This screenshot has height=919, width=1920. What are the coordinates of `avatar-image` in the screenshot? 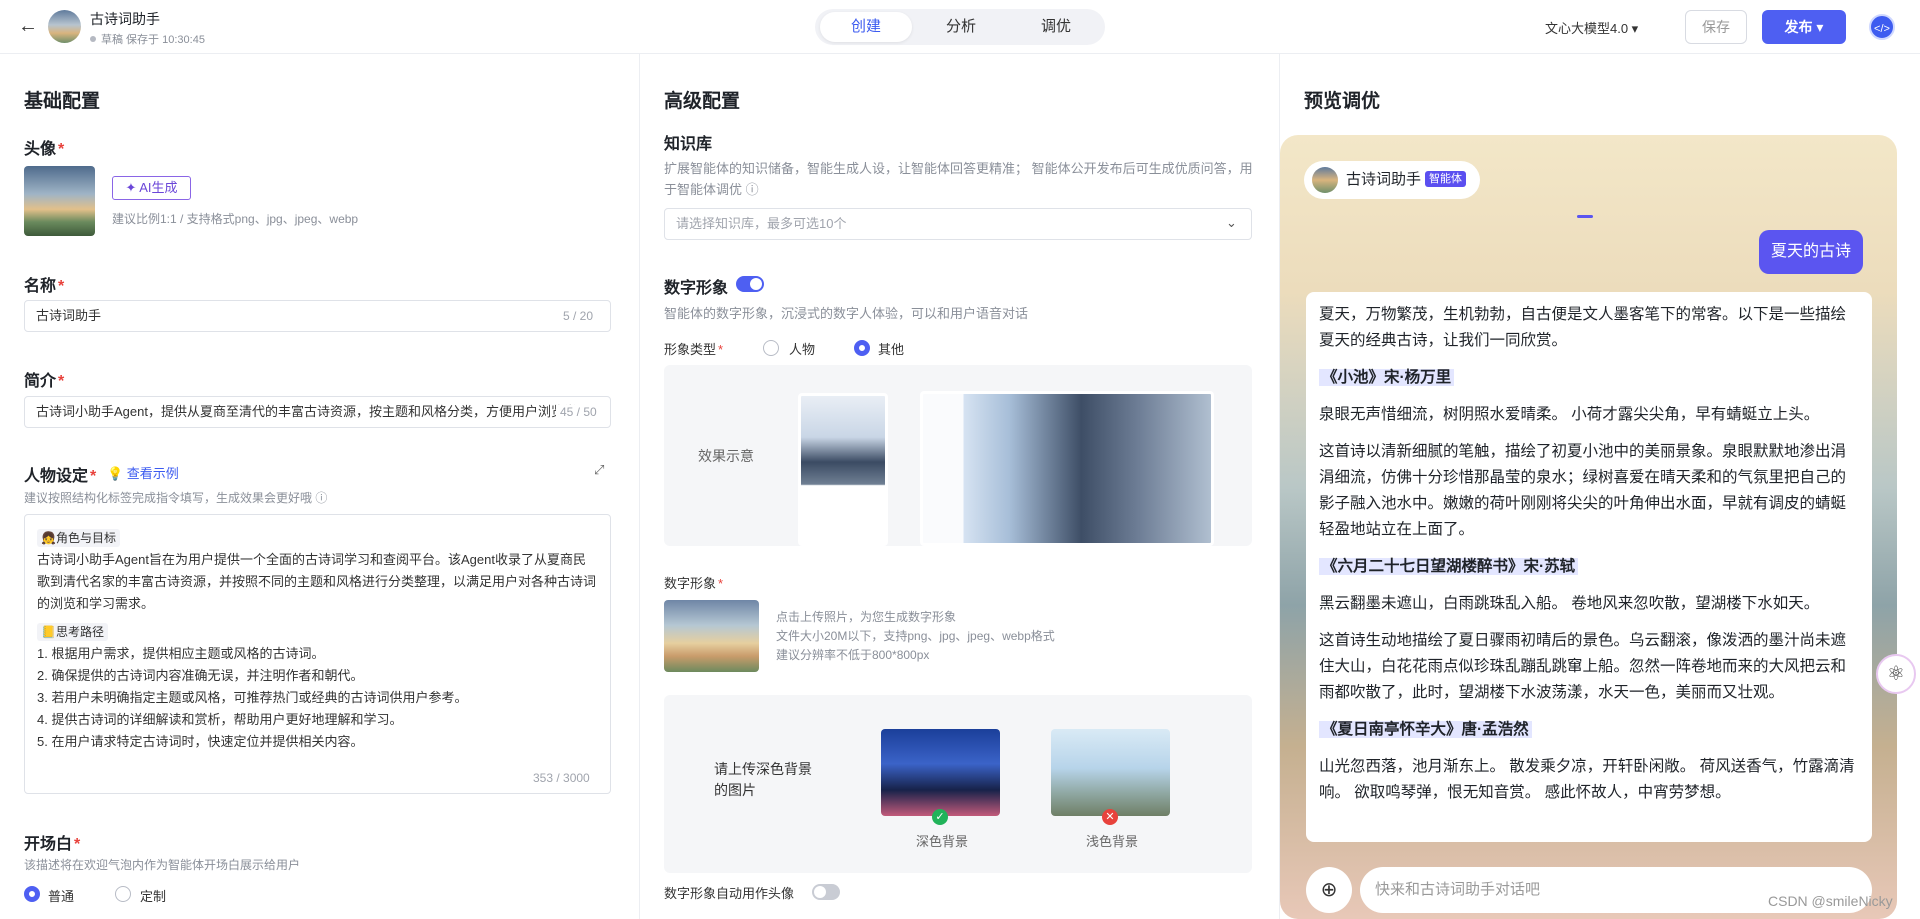 It's located at (59, 201).